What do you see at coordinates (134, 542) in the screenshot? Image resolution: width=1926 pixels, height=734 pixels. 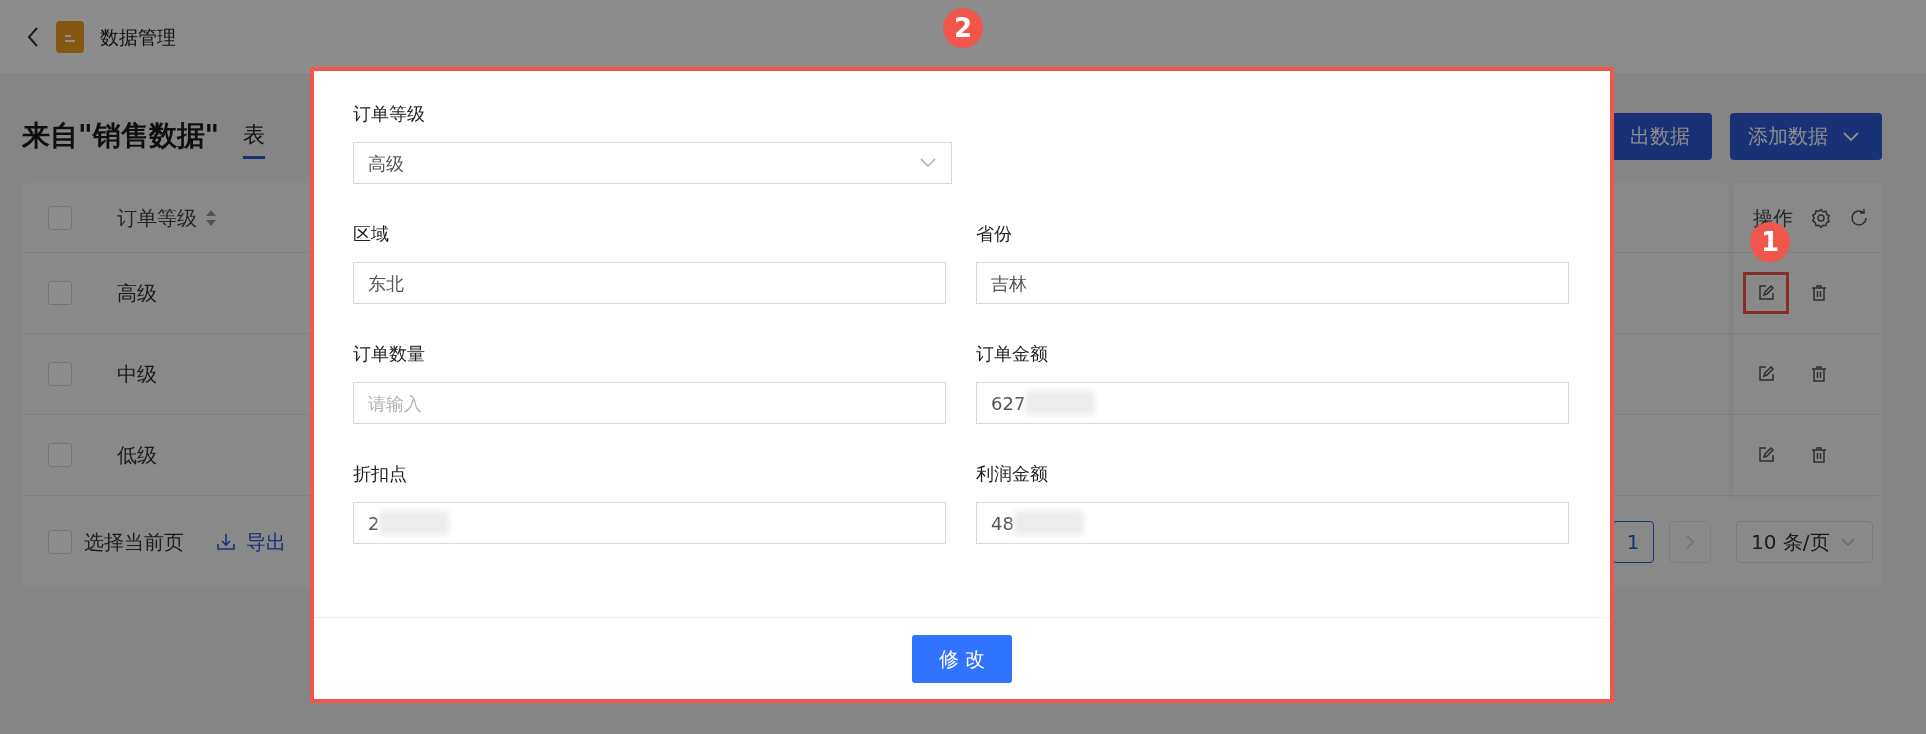 I see `select-page-label: 选择当前页` at bounding box center [134, 542].